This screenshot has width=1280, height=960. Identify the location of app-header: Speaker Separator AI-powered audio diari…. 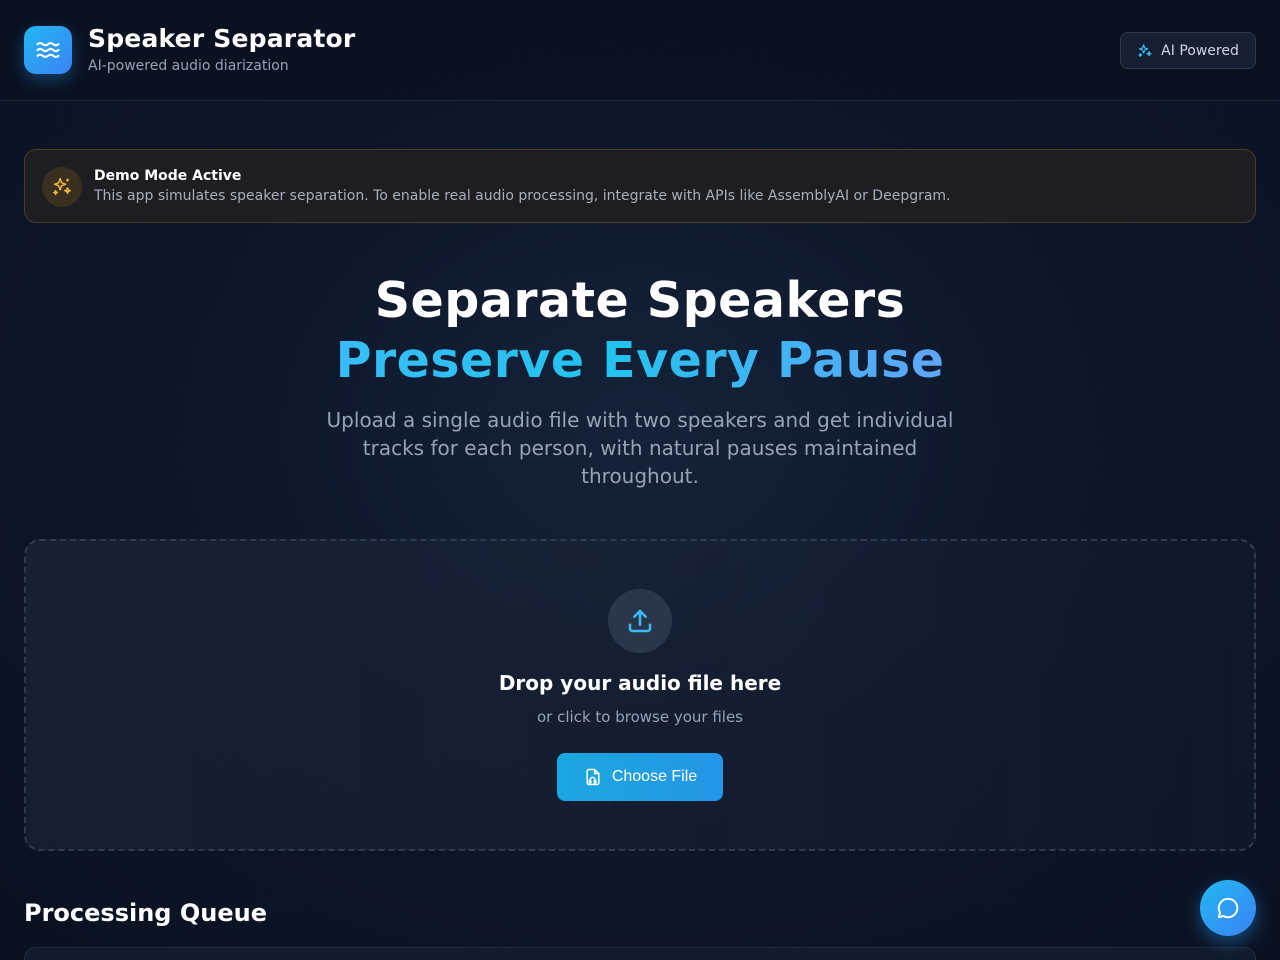
(640, 50).